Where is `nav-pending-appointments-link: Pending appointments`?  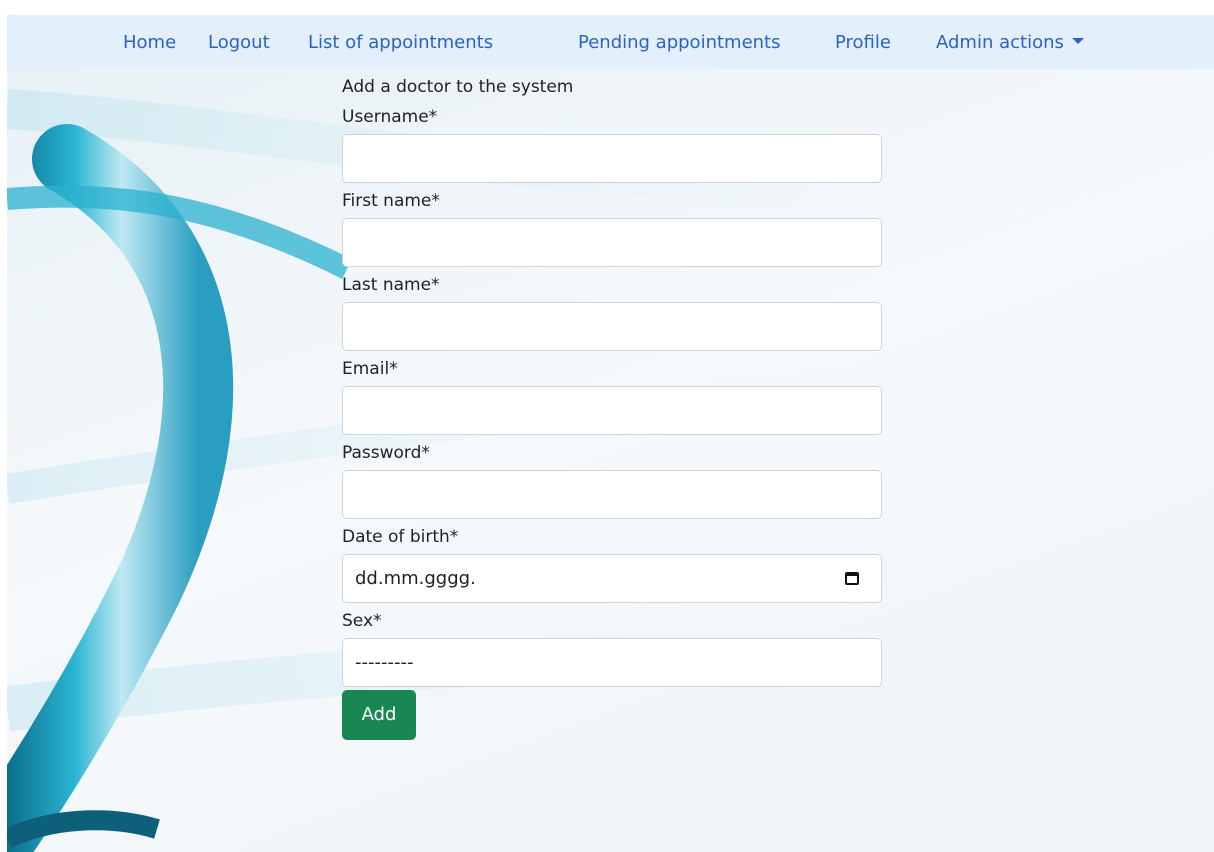
nav-pending-appointments-link: Pending appointments is located at coordinates (679, 43).